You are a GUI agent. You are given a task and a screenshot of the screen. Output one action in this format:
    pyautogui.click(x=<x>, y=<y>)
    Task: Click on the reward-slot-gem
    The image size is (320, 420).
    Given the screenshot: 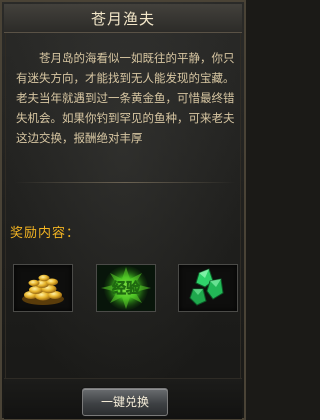 What is the action you would take?
    pyautogui.click(x=208, y=288)
    